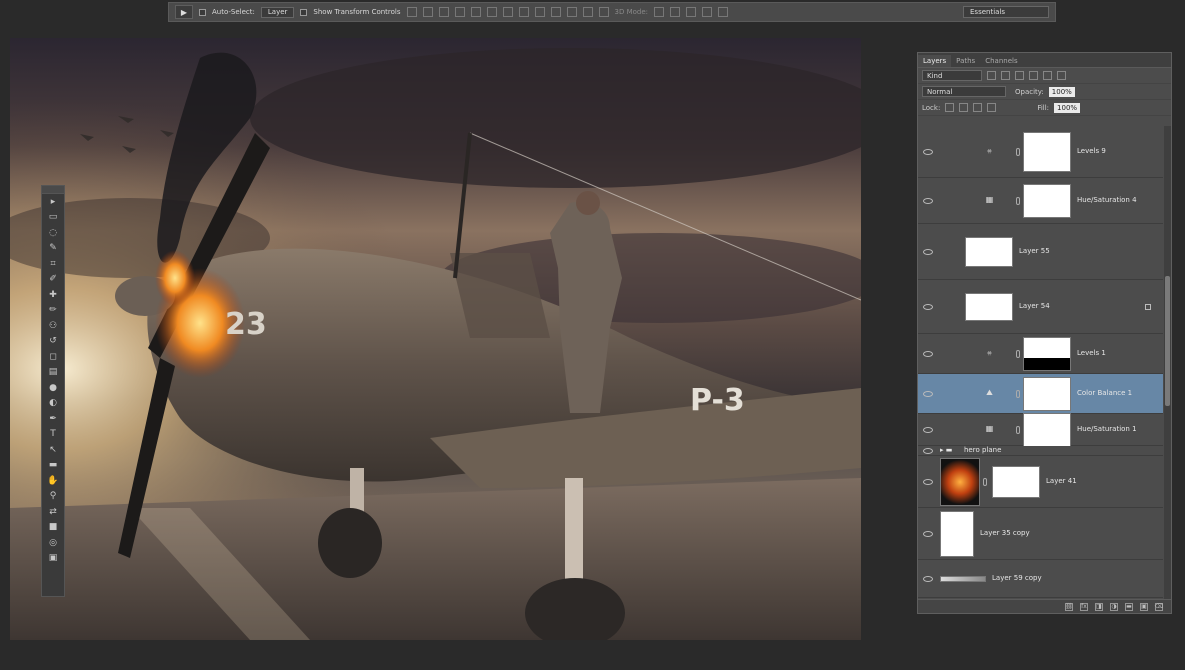 Image resolution: width=1185 pixels, height=670 pixels. Describe the element at coordinates (1033, 75) in the screenshot. I see `filter-shape-icon` at that location.